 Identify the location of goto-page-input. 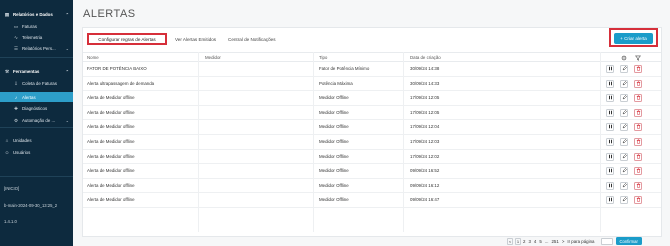
(606, 241).